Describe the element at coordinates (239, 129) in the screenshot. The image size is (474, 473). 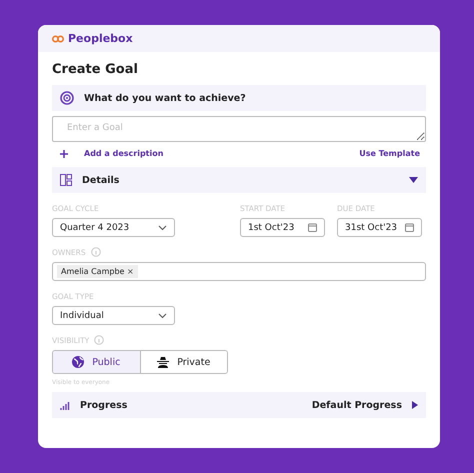
I see `goal-input: Enter a Goal` at that location.